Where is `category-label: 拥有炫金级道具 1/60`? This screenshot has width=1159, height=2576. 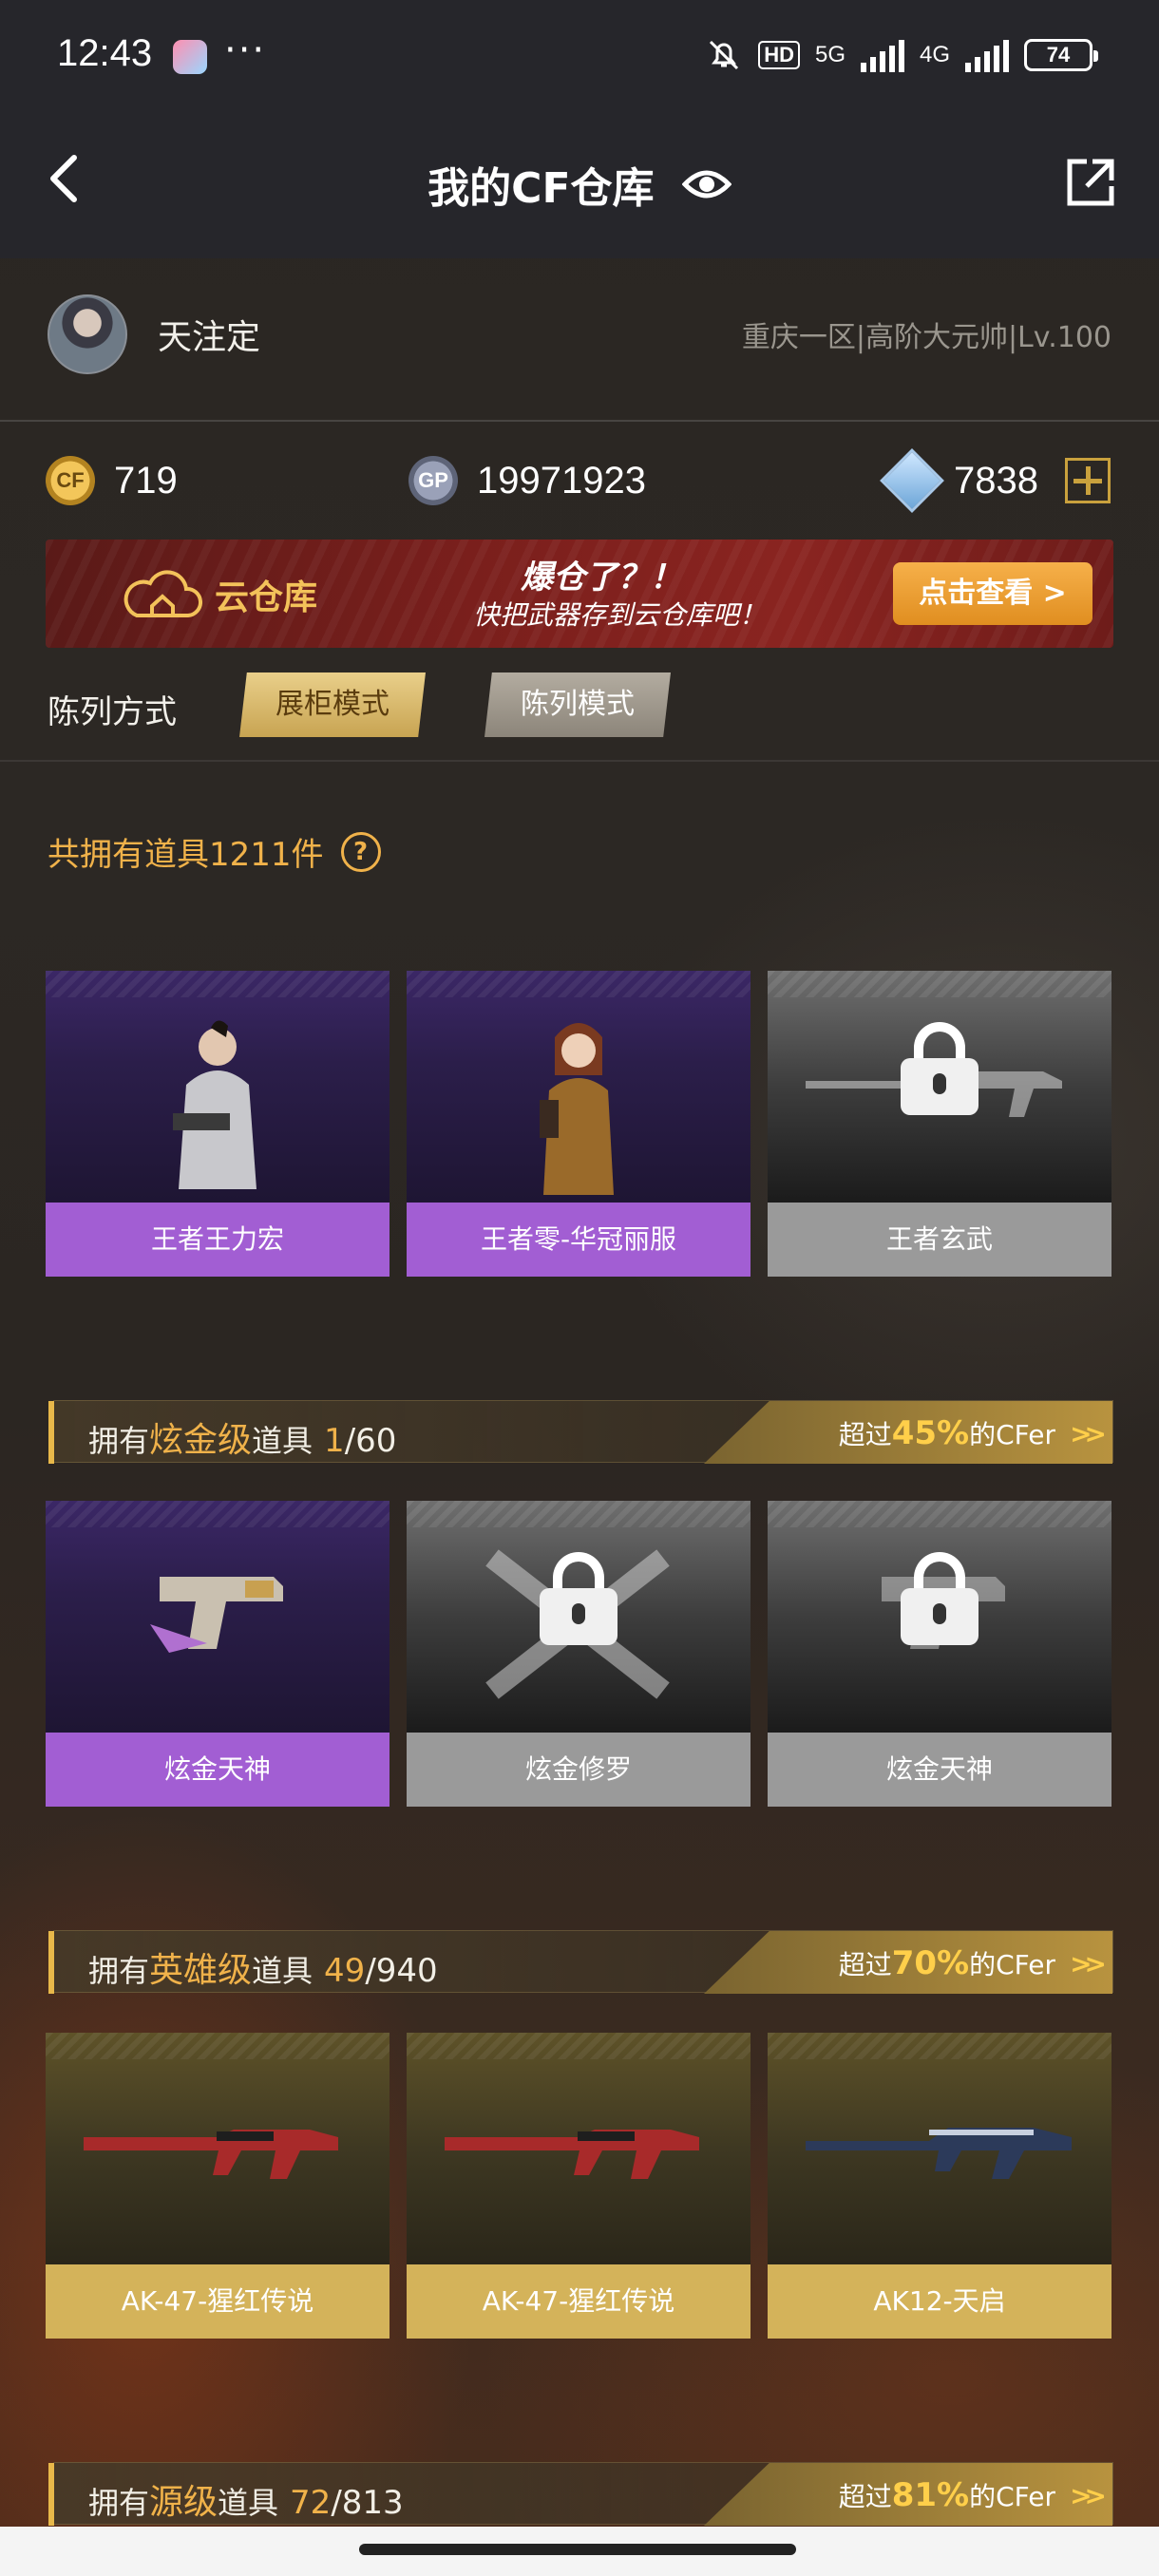
category-label: 拥有炫金级道具 1/60 is located at coordinates (242, 1437).